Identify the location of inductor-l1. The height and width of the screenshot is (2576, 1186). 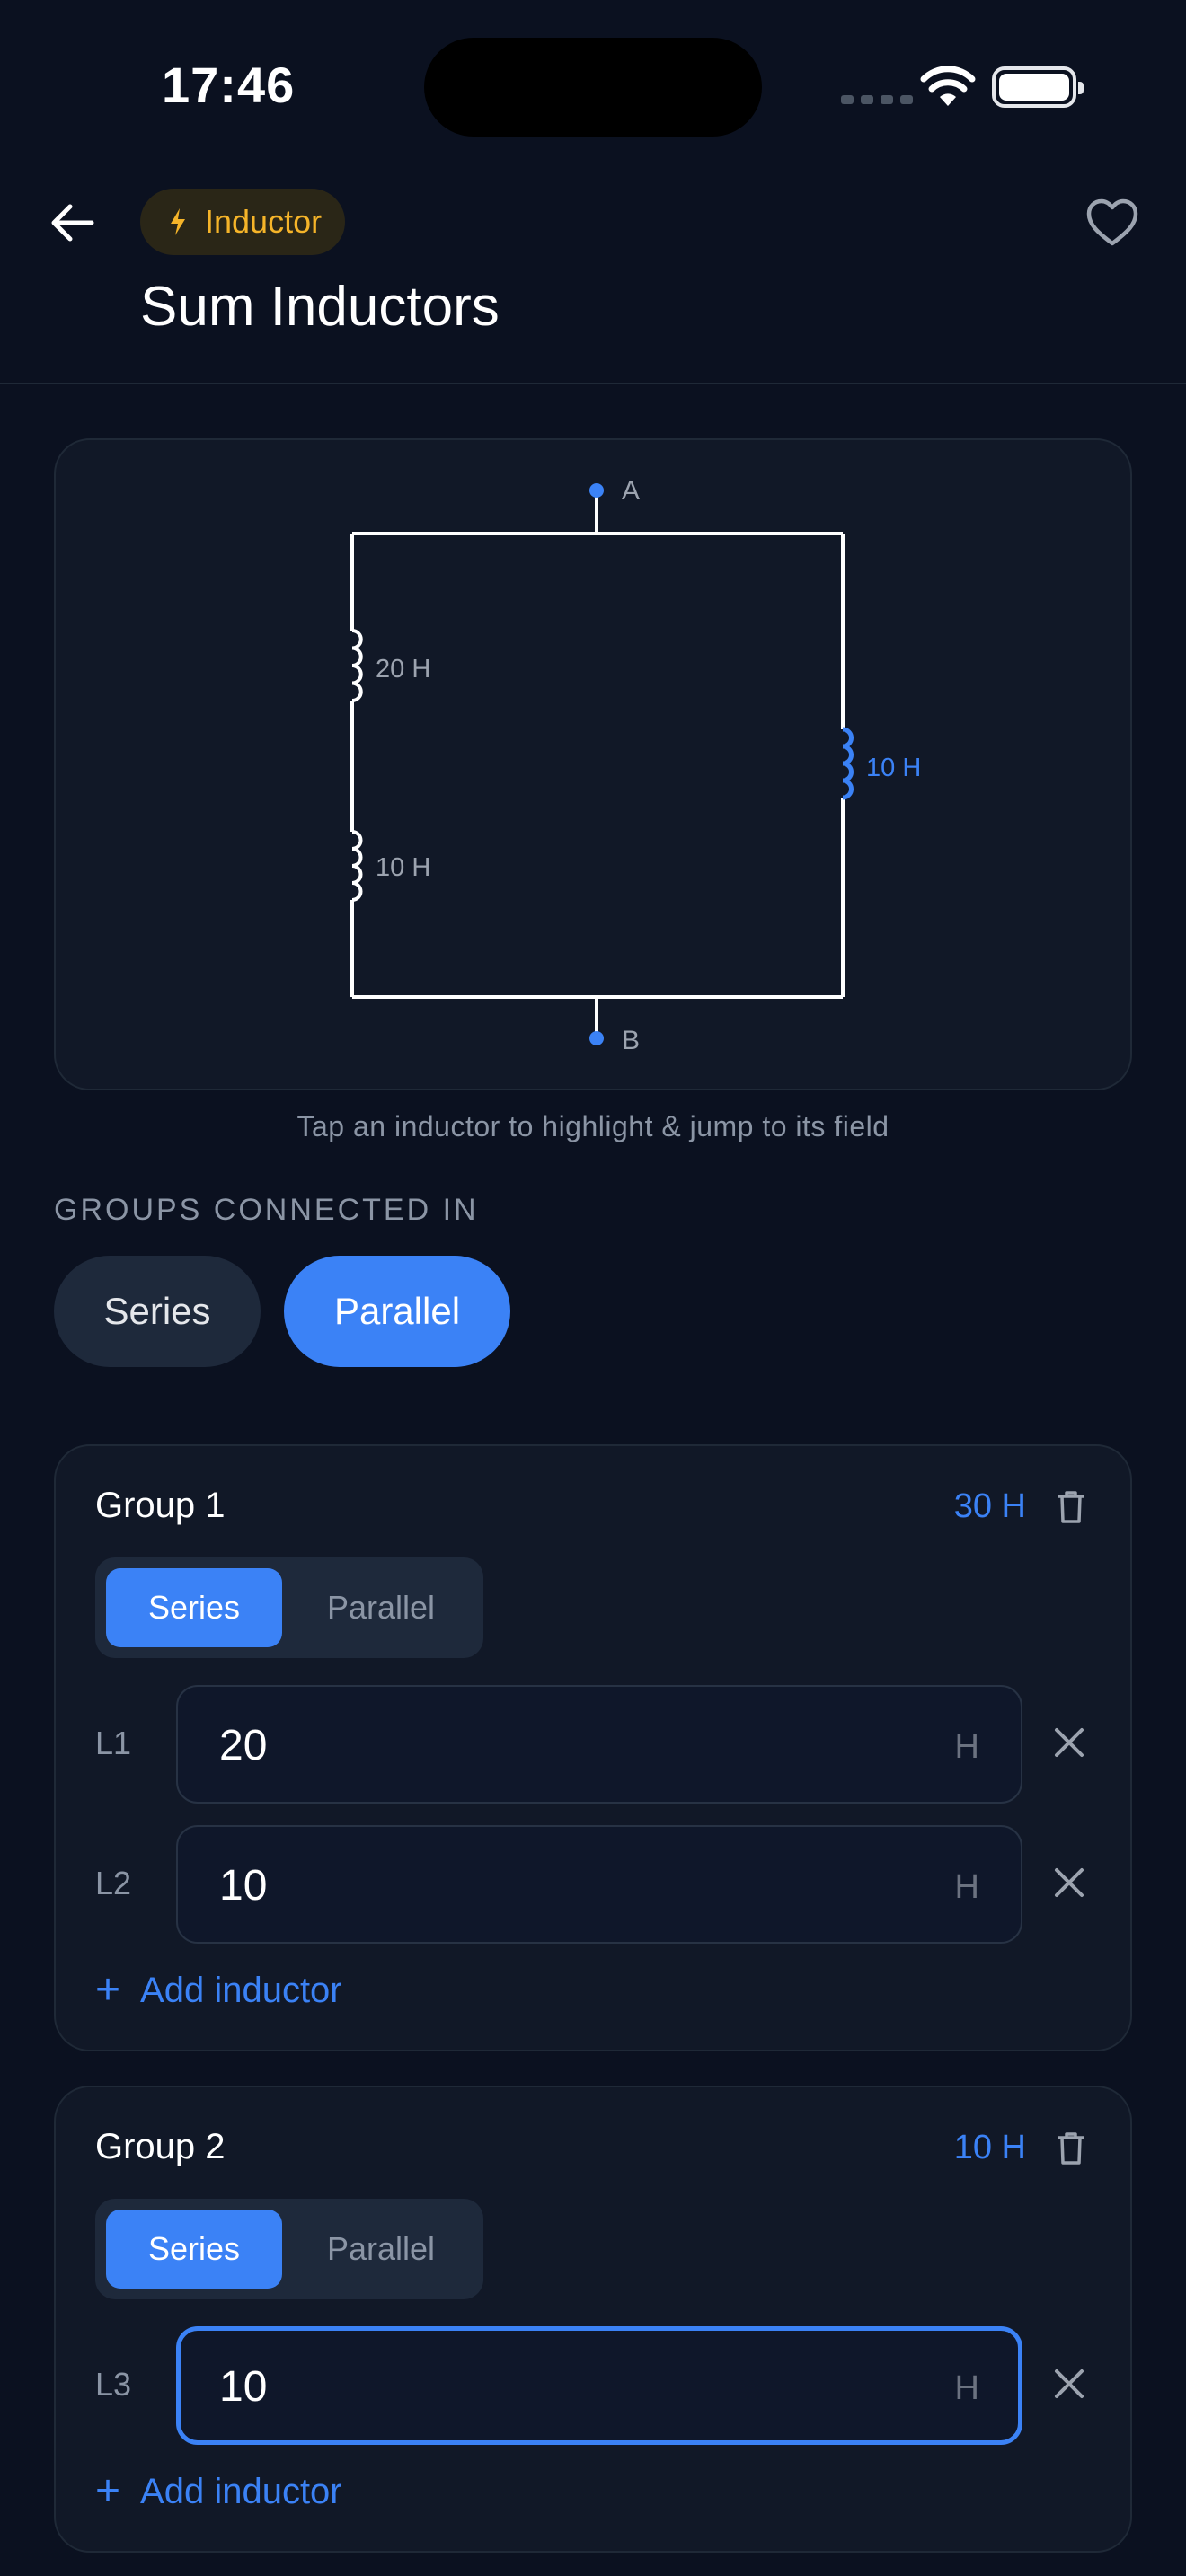
(357, 665).